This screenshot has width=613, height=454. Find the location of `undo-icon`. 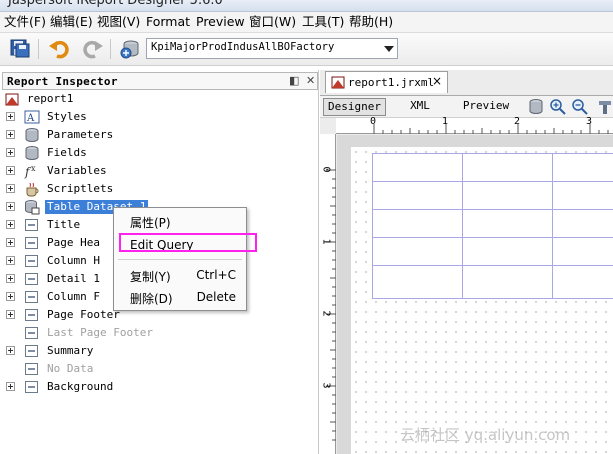

undo-icon is located at coordinates (60, 49).